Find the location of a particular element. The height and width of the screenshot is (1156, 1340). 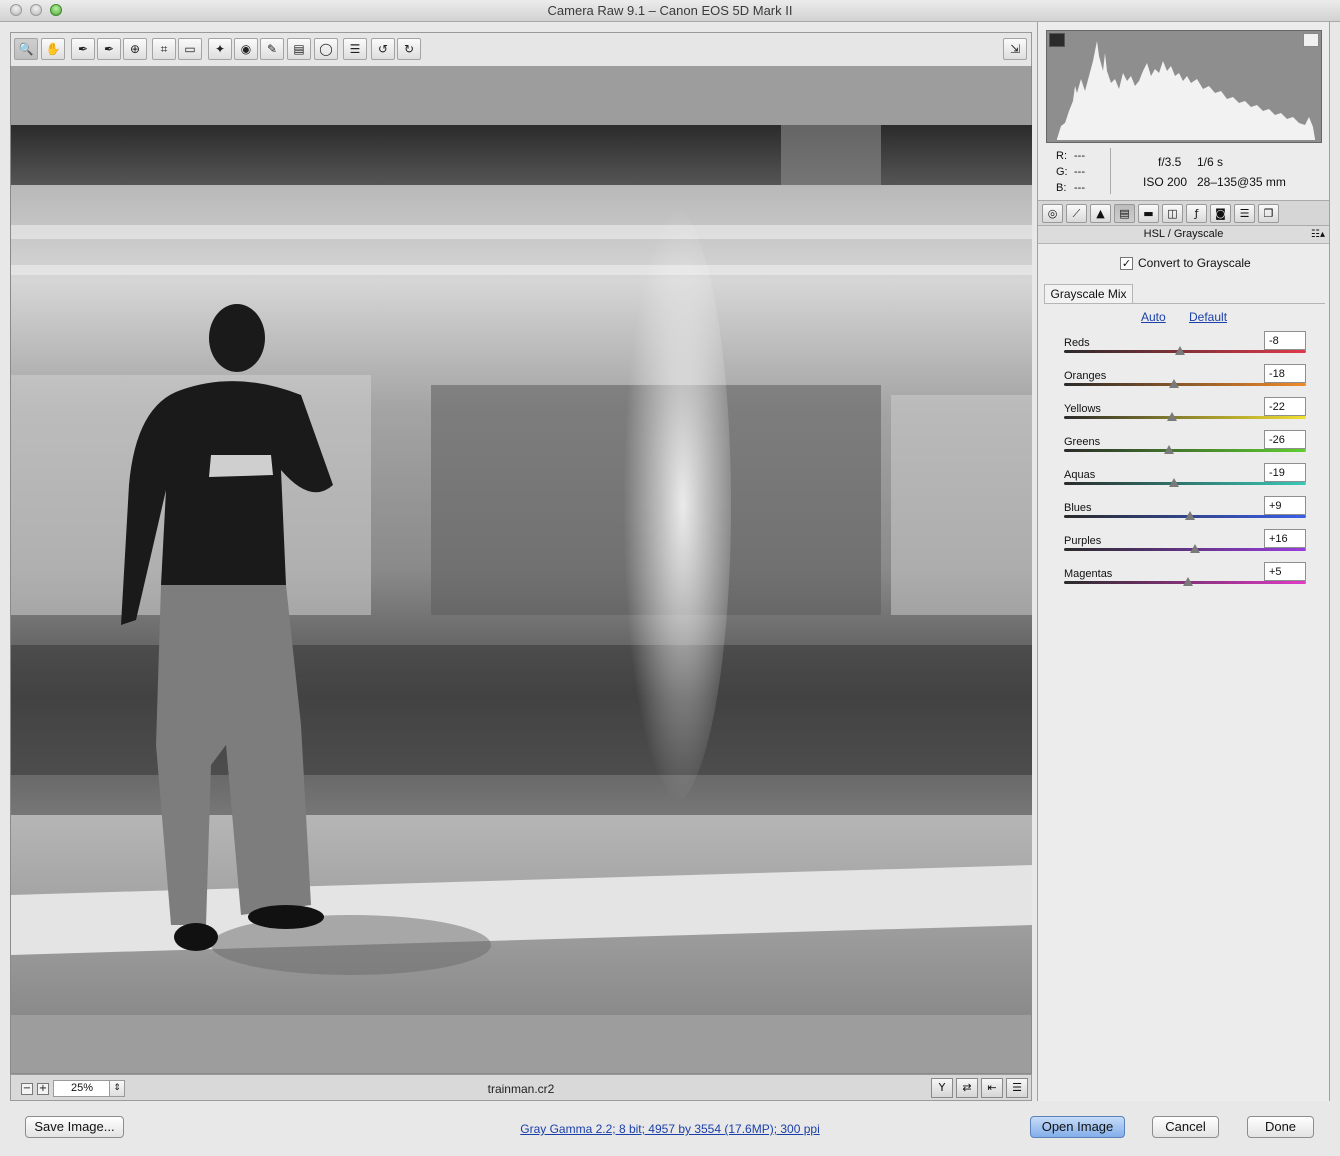

shutter-speed: 1/6 s is located at coordinates (1210, 162).